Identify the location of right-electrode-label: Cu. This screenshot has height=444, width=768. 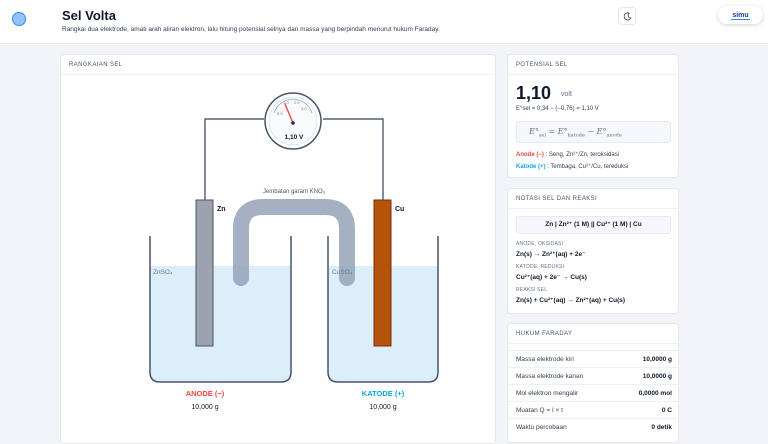
(399, 209).